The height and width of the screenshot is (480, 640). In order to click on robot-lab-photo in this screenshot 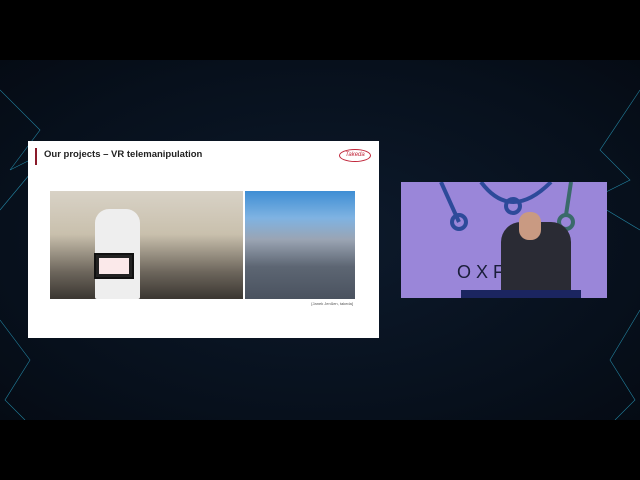, I will do `click(146, 245)`.